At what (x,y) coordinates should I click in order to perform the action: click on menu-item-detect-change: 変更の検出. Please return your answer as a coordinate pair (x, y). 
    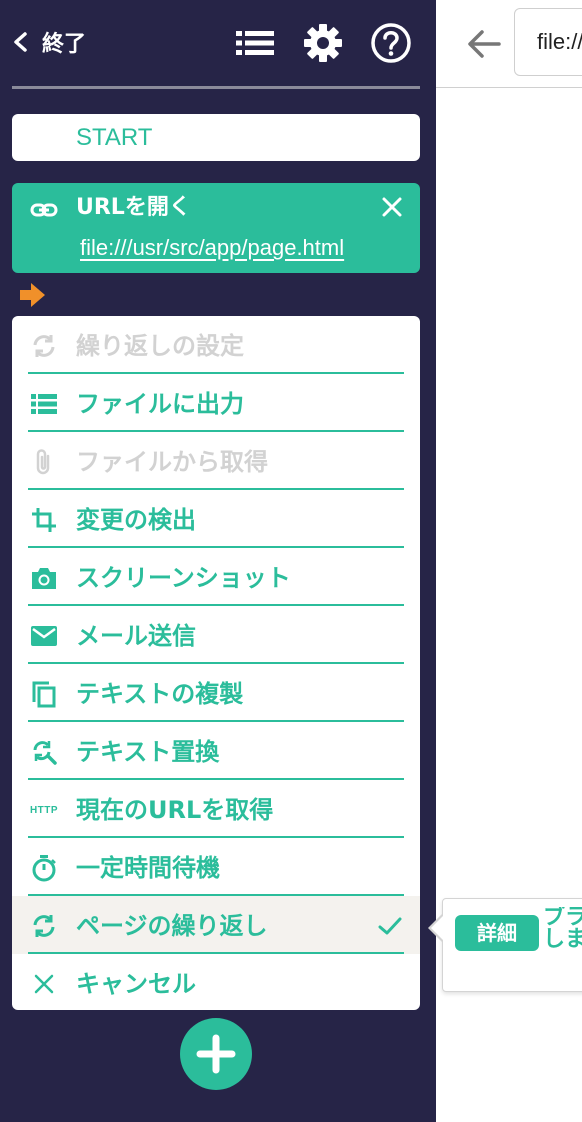
    Looking at the image, I should click on (216, 519).